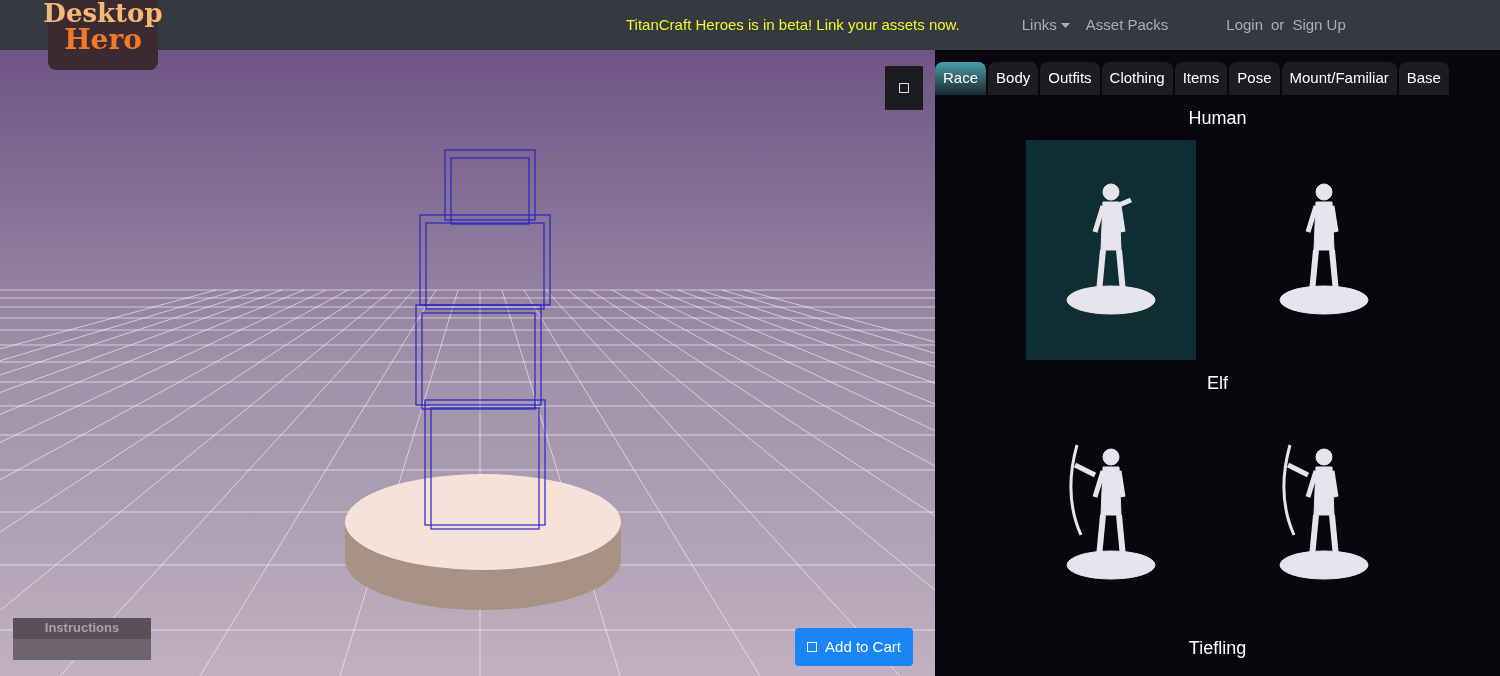 Image resolution: width=1500 pixels, height=676 pixels. I want to click on beta-announcement: TitanCraft Heroes is in beta! Link your assets now., so click(793, 24).